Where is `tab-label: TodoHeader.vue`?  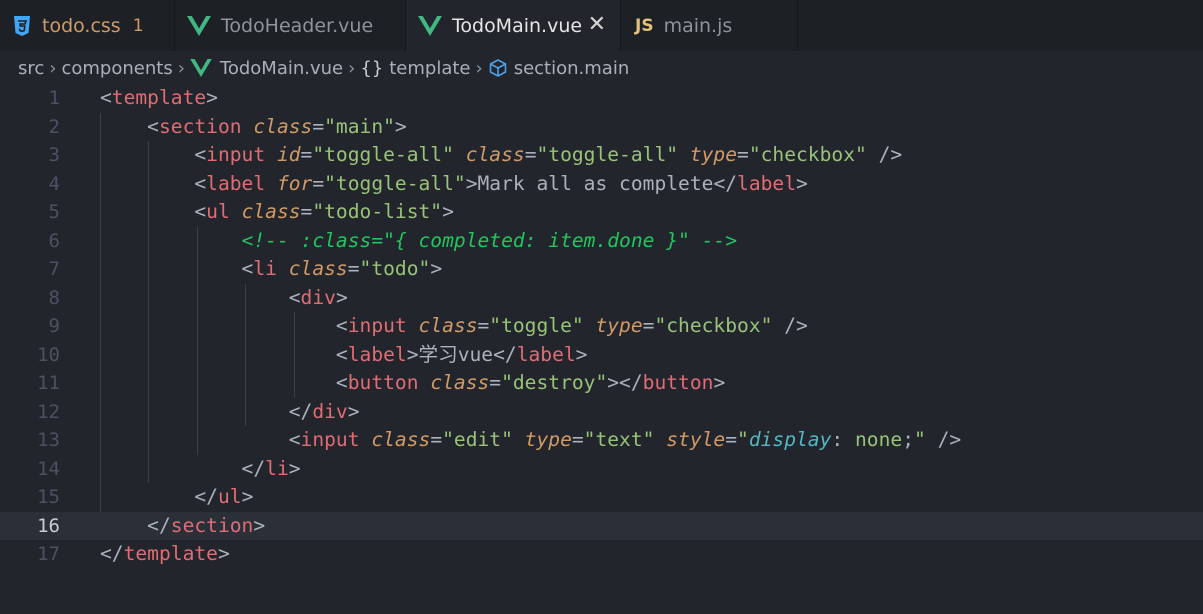
tab-label: TodoHeader.vue is located at coordinates (297, 25).